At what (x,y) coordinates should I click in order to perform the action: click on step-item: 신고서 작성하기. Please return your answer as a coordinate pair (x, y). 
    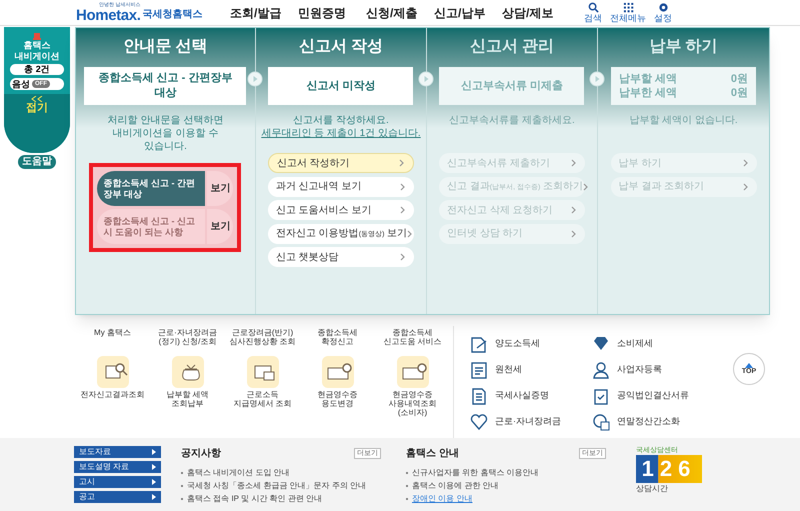
    Looking at the image, I should click on (341, 163).